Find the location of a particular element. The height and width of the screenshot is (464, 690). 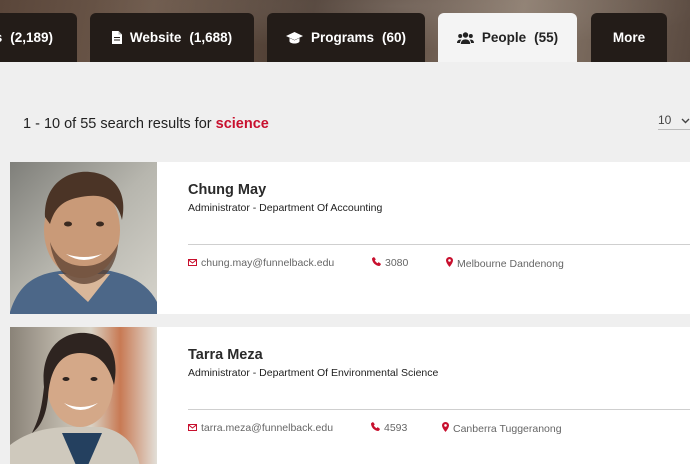

person-location-text: Melbourne Dandenong is located at coordinates (510, 263).